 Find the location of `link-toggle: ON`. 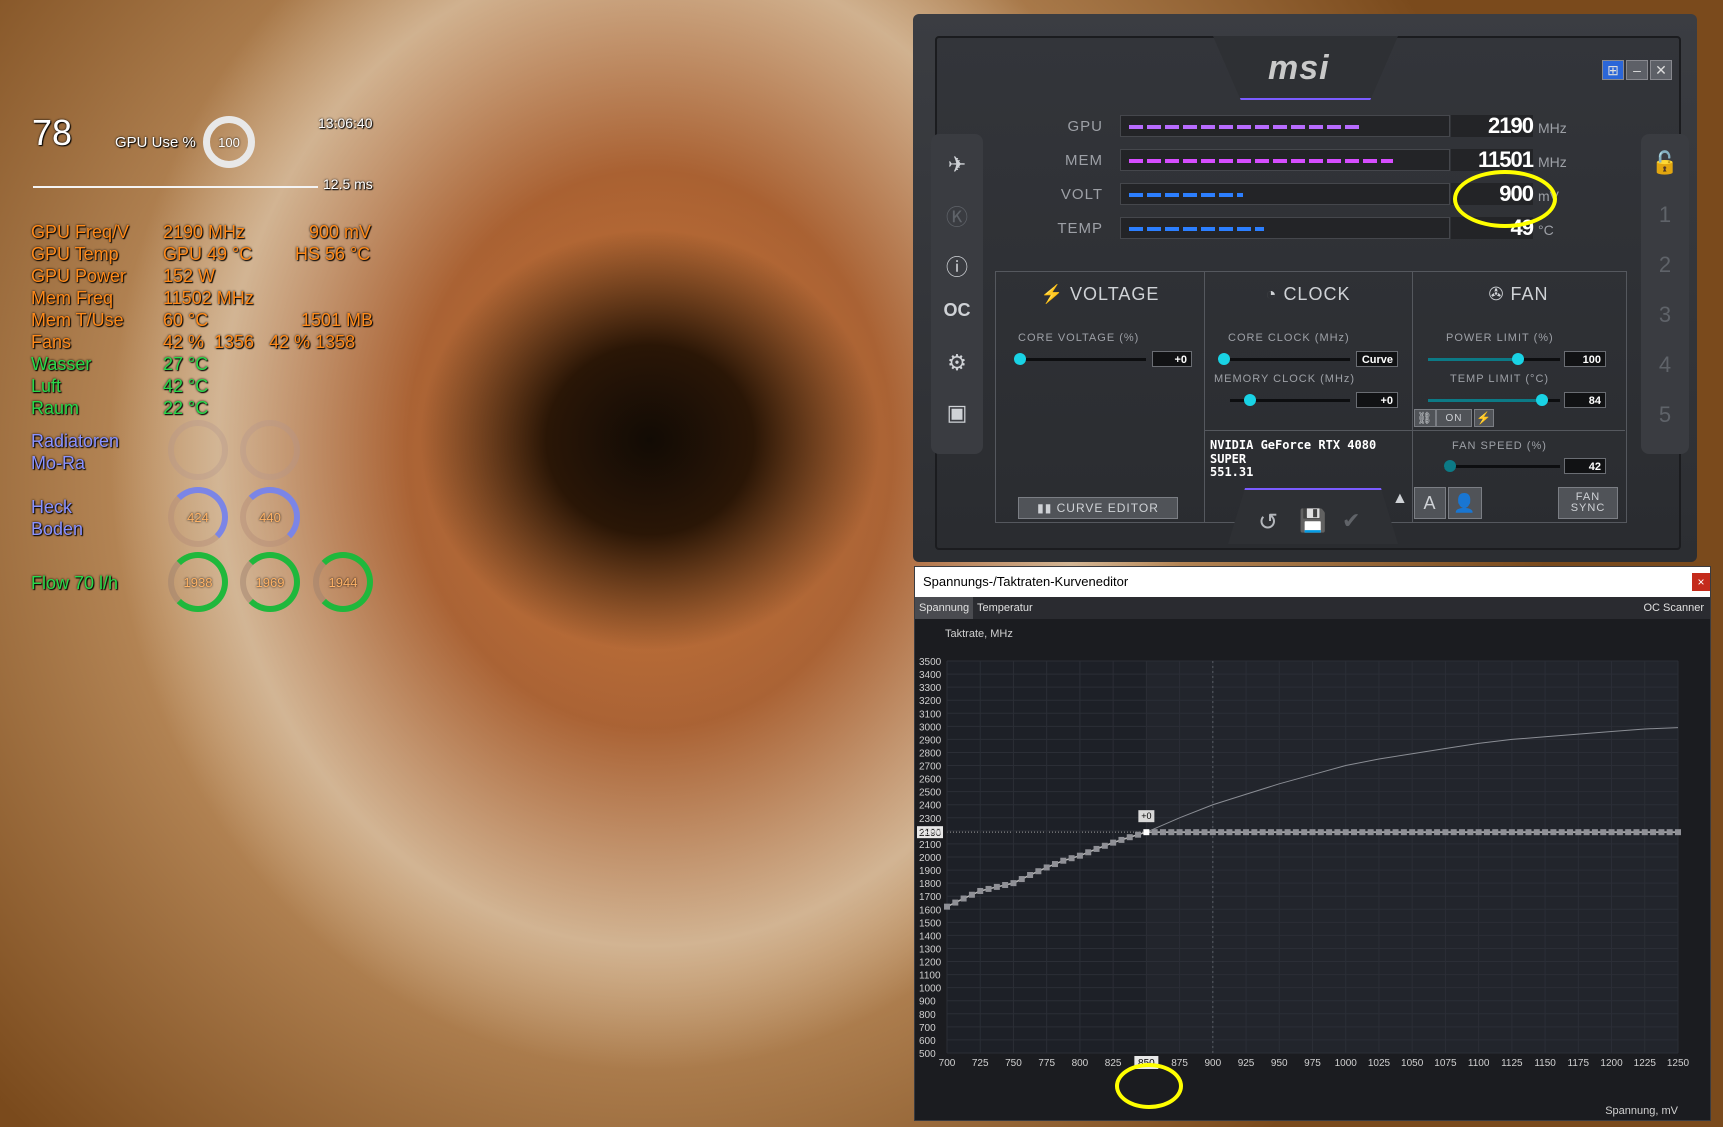

link-toggle: ON is located at coordinates (1454, 418).